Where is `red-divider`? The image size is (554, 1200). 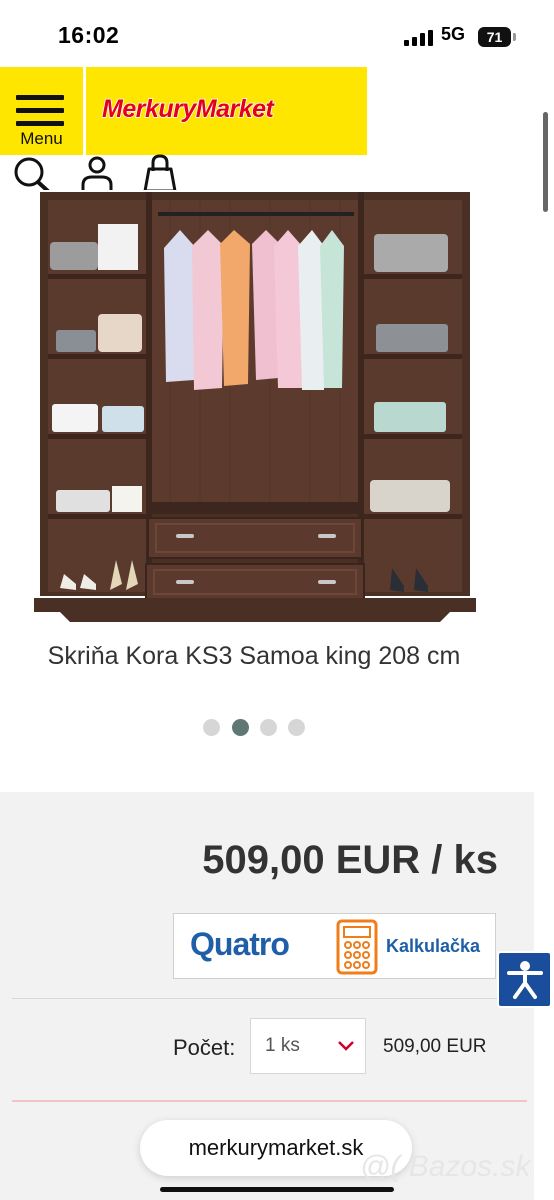 red-divider is located at coordinates (269, 1101).